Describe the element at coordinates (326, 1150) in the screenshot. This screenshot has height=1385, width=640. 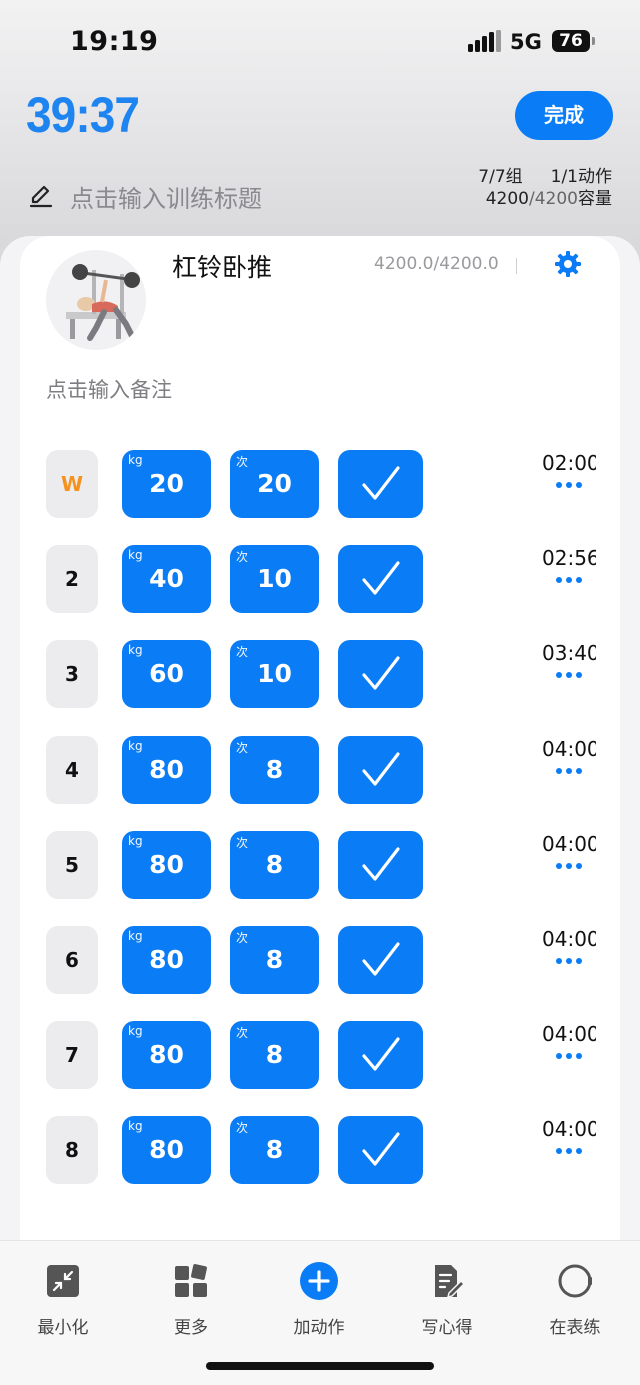
I see `set-row: 8 kg 80 次 8 04:00` at that location.